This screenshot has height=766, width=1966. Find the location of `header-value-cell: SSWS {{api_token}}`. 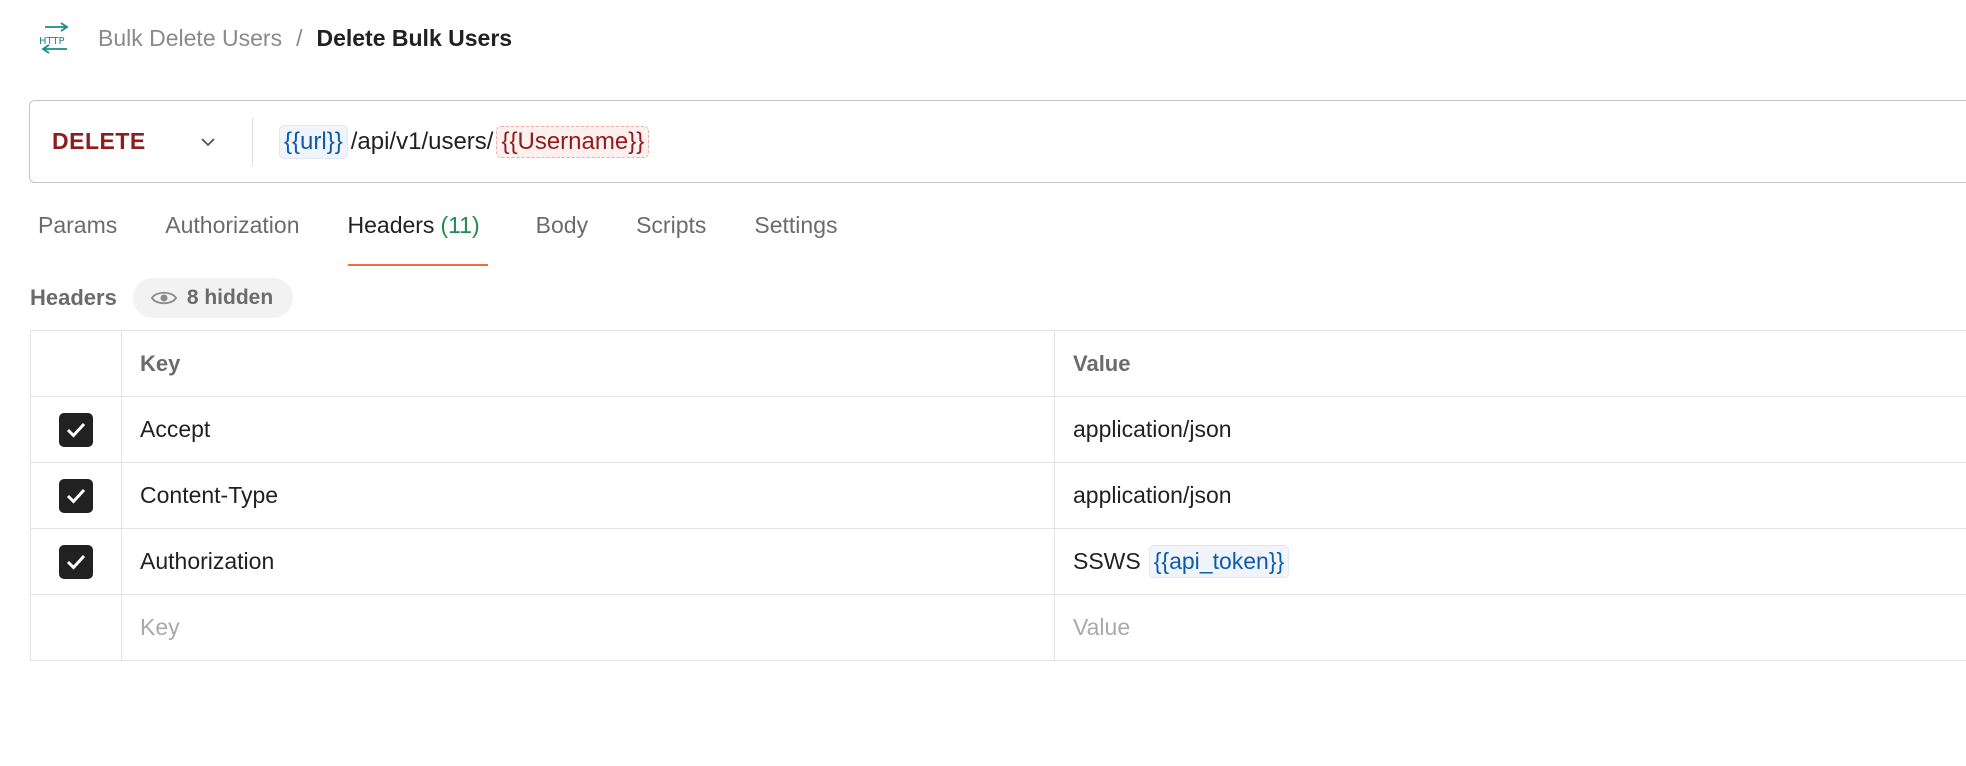

header-value-cell: SSWS {{api_token}} is located at coordinates (1510, 561).